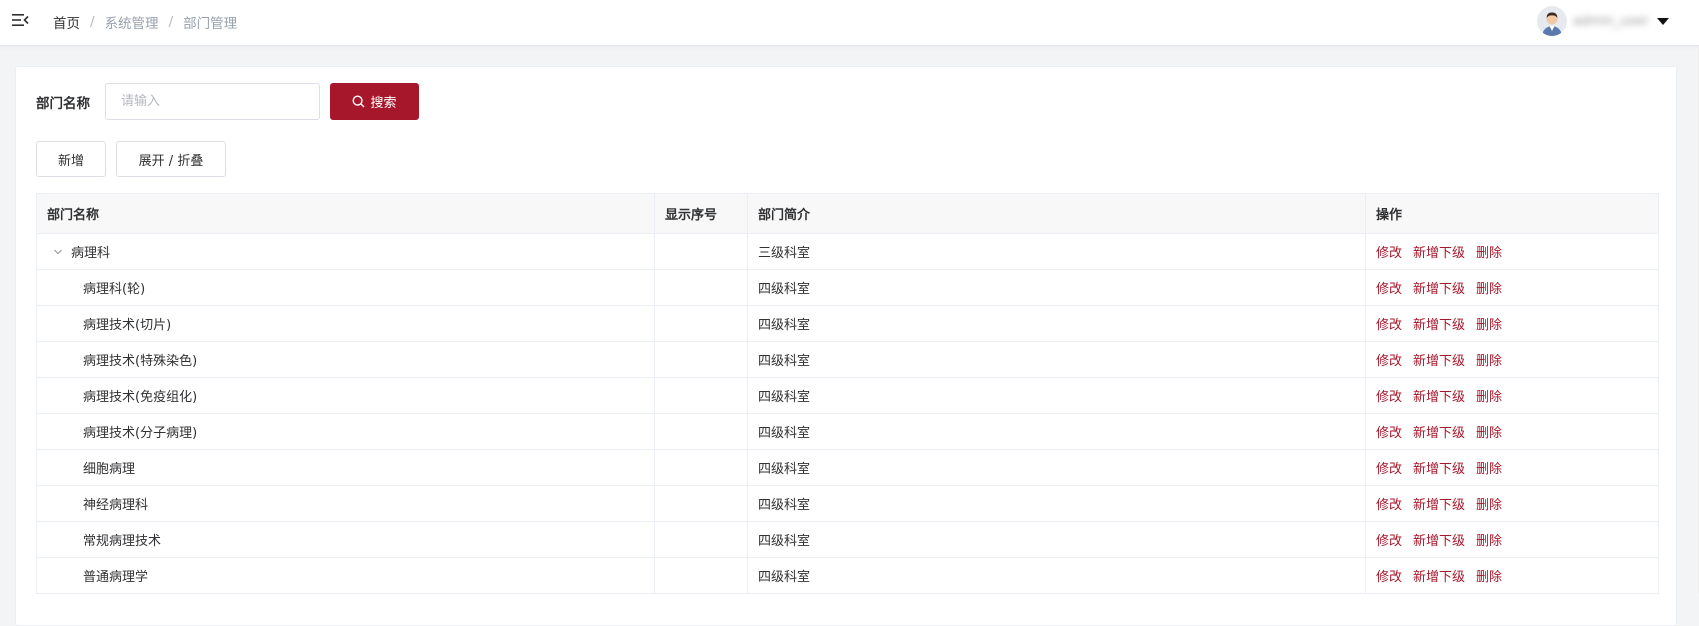 The width and height of the screenshot is (1699, 626). Describe the element at coordinates (109, 469) in the screenshot. I see `dept-name-text: 细胞病理` at that location.